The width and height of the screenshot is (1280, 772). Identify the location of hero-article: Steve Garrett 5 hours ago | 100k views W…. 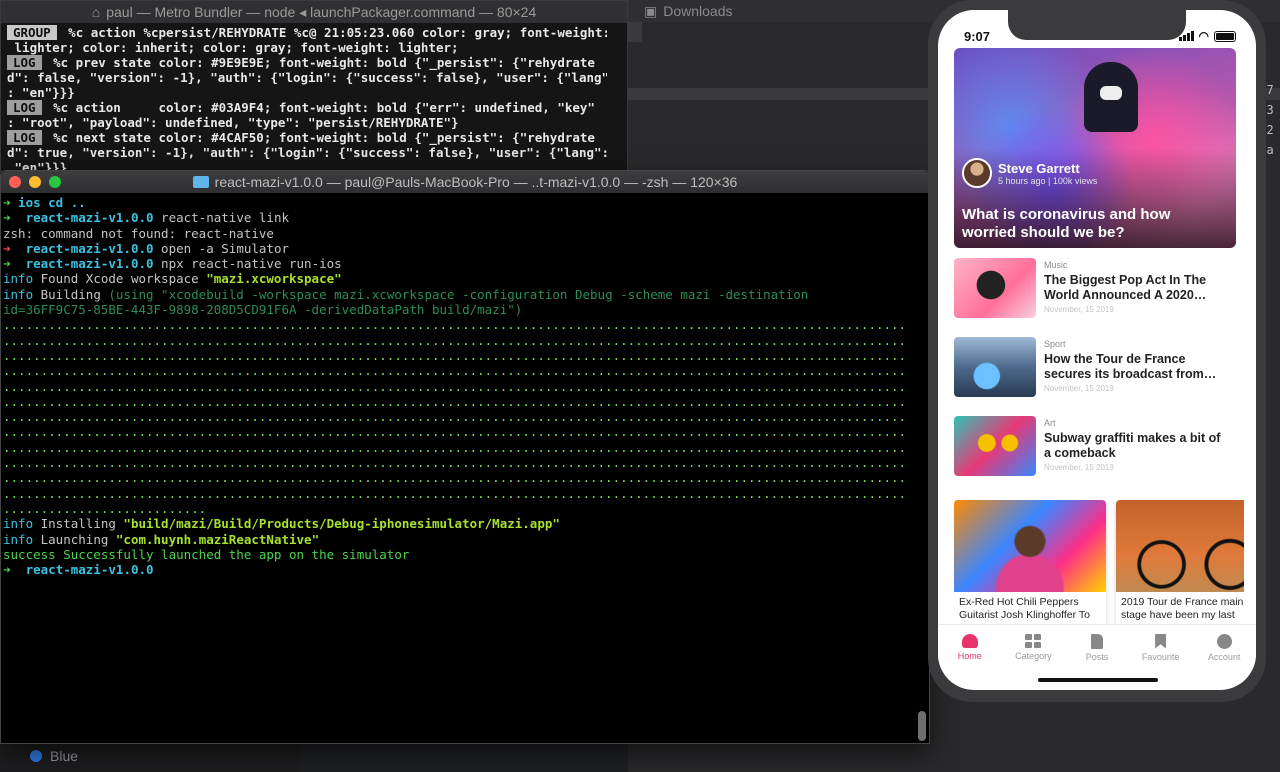
(1095, 148).